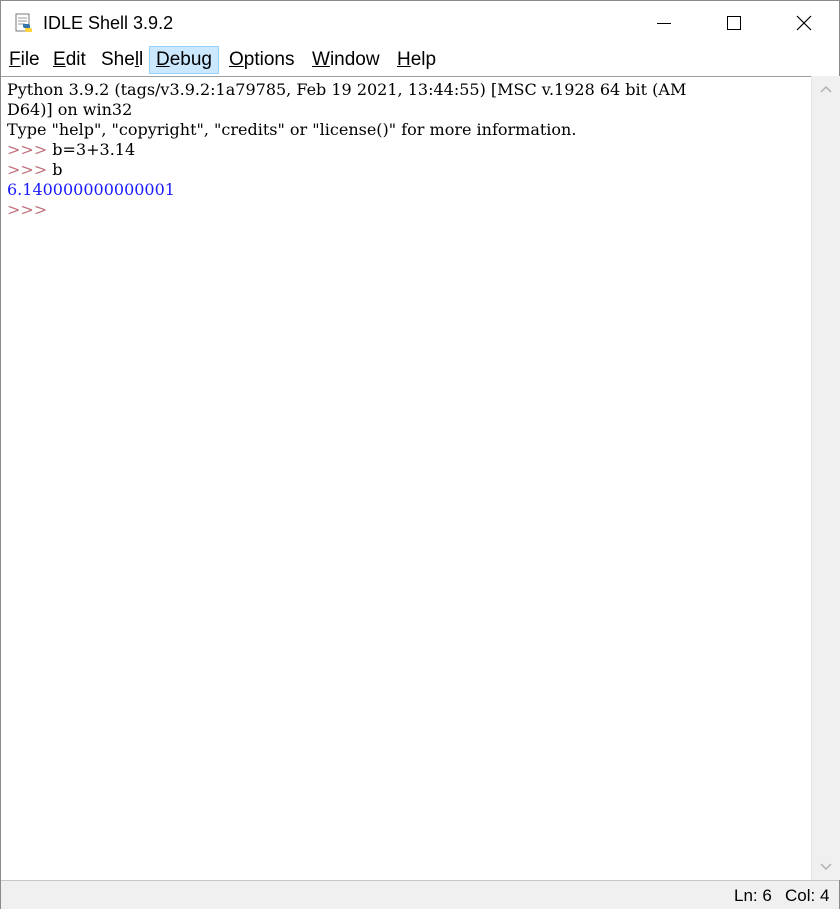 Image resolution: width=840 pixels, height=909 pixels. What do you see at coordinates (15, 59) in the screenshot?
I see `menu-file-mnemonic: F` at bounding box center [15, 59].